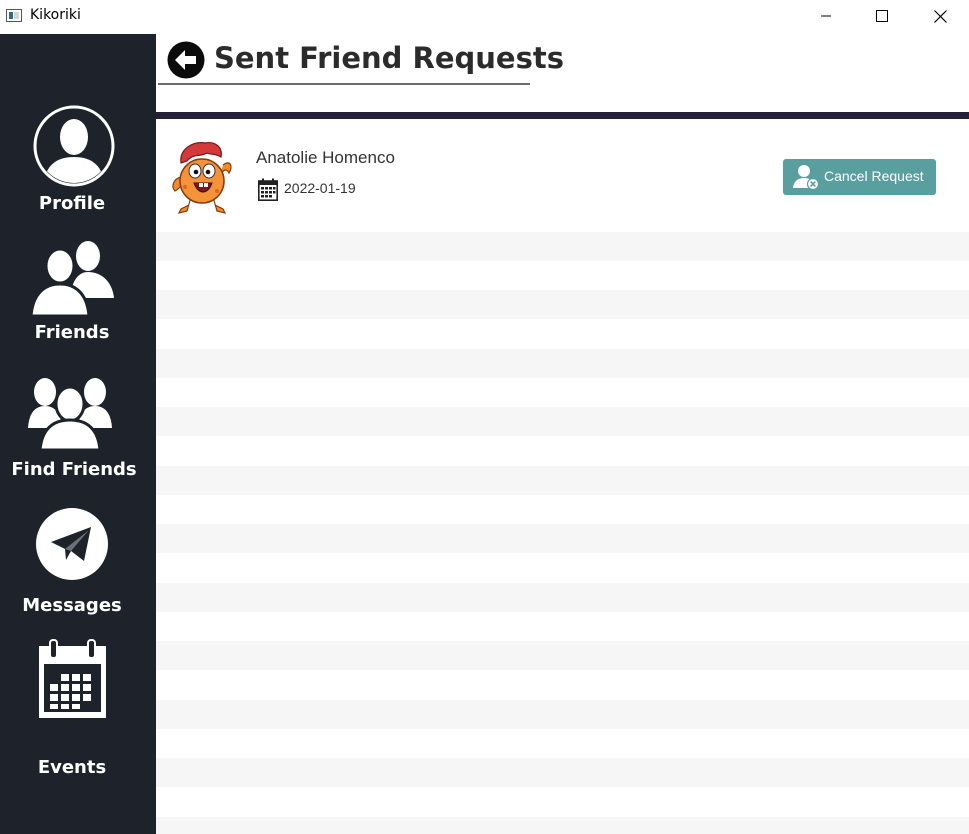 The width and height of the screenshot is (969, 834). I want to click on maximize-button, so click(882, 16).